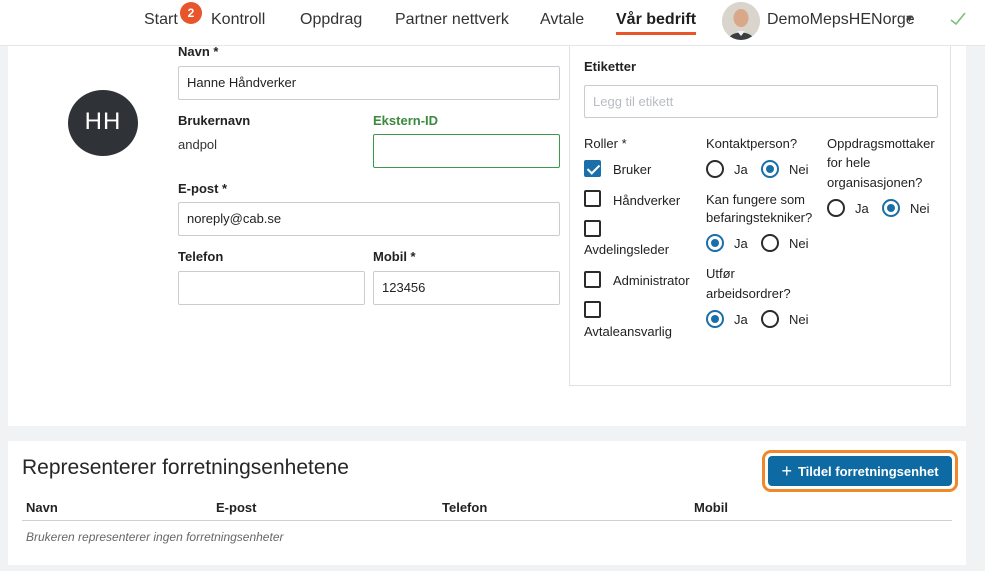  What do you see at coordinates (191, 13) in the screenshot?
I see `notification-badge: 2` at bounding box center [191, 13].